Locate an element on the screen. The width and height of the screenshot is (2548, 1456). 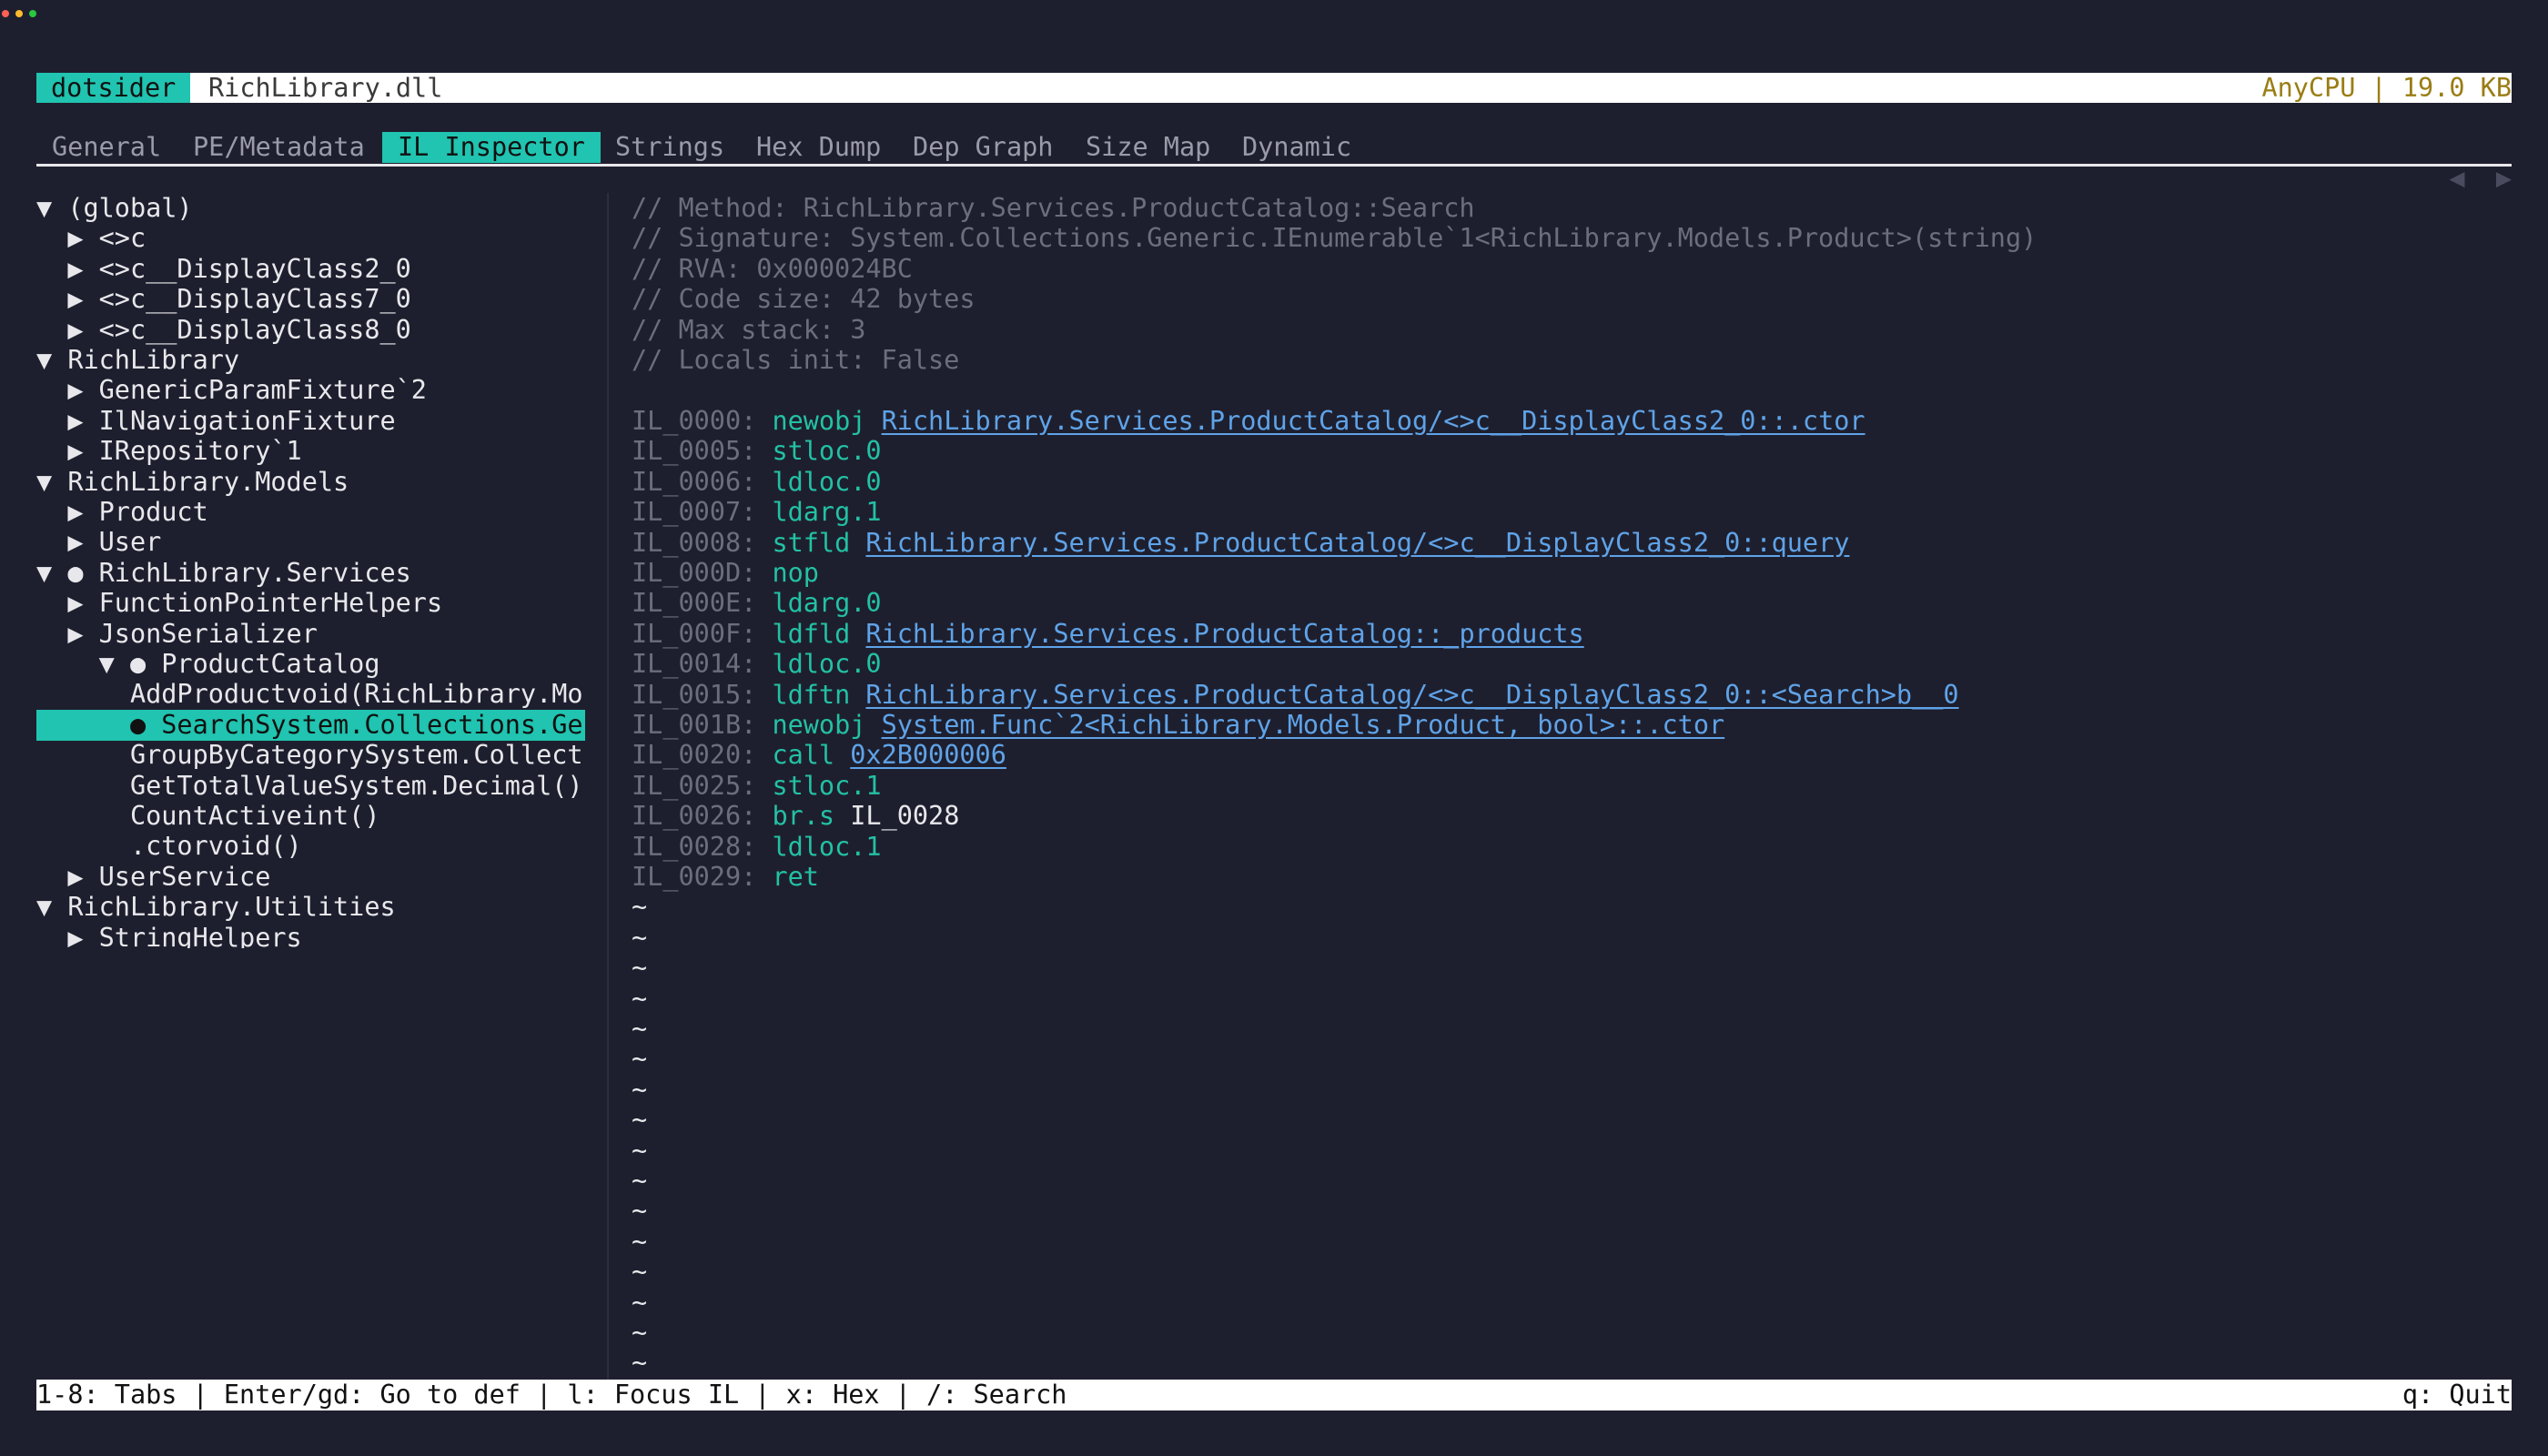
window-close-button is located at coordinates (6, 14).